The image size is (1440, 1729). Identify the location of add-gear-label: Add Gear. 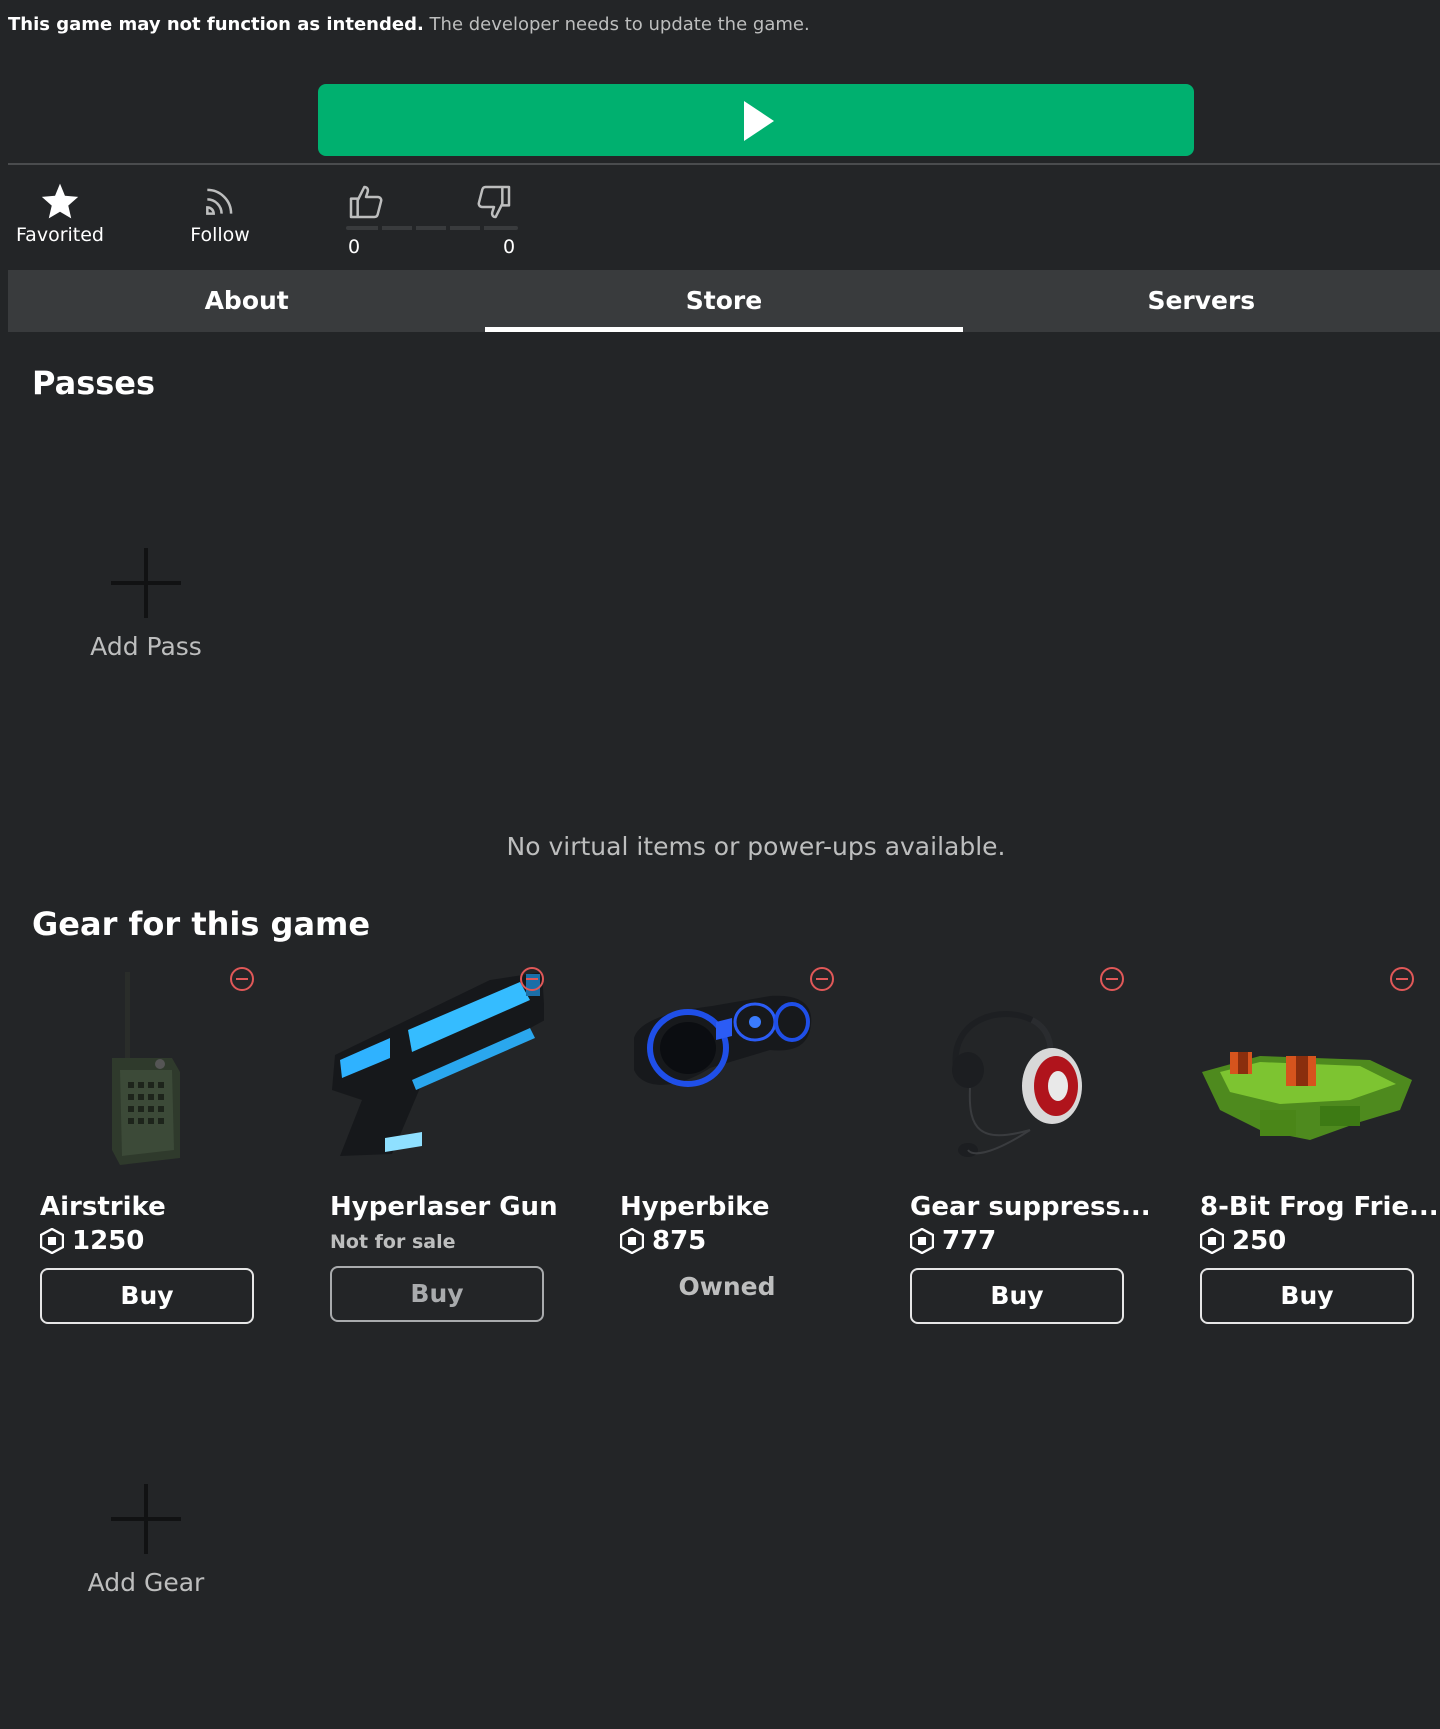
(146, 1582).